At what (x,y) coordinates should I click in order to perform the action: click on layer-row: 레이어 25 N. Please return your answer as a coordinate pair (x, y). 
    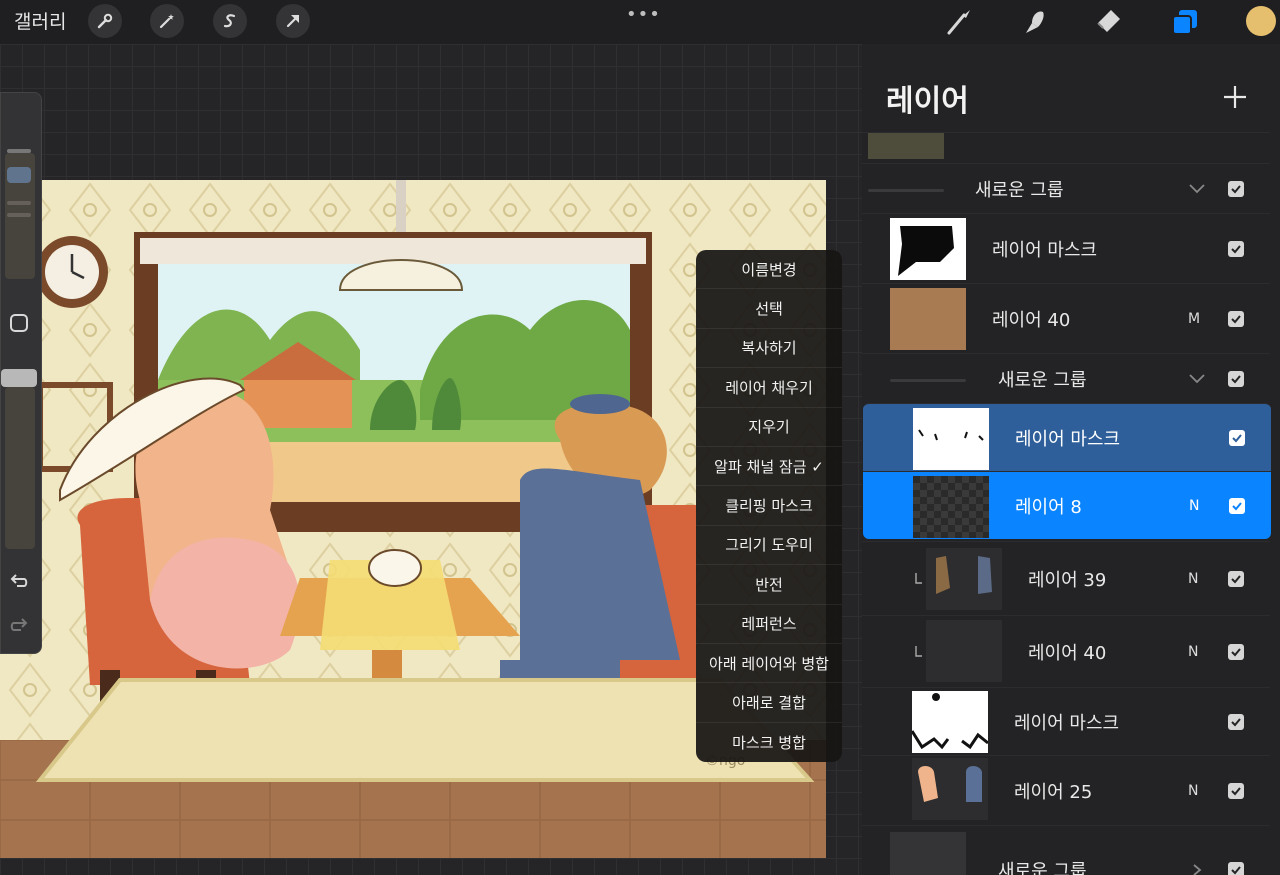
    Looking at the image, I should click on (1066, 790).